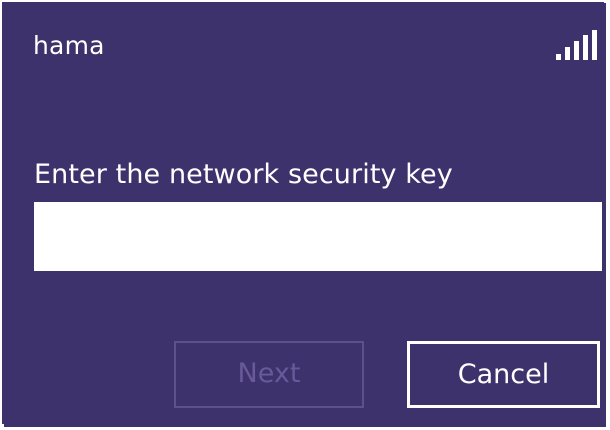 This screenshot has height=430, width=610. Describe the element at coordinates (243, 174) in the screenshot. I see `security-key-label: Enter the network security key` at that location.